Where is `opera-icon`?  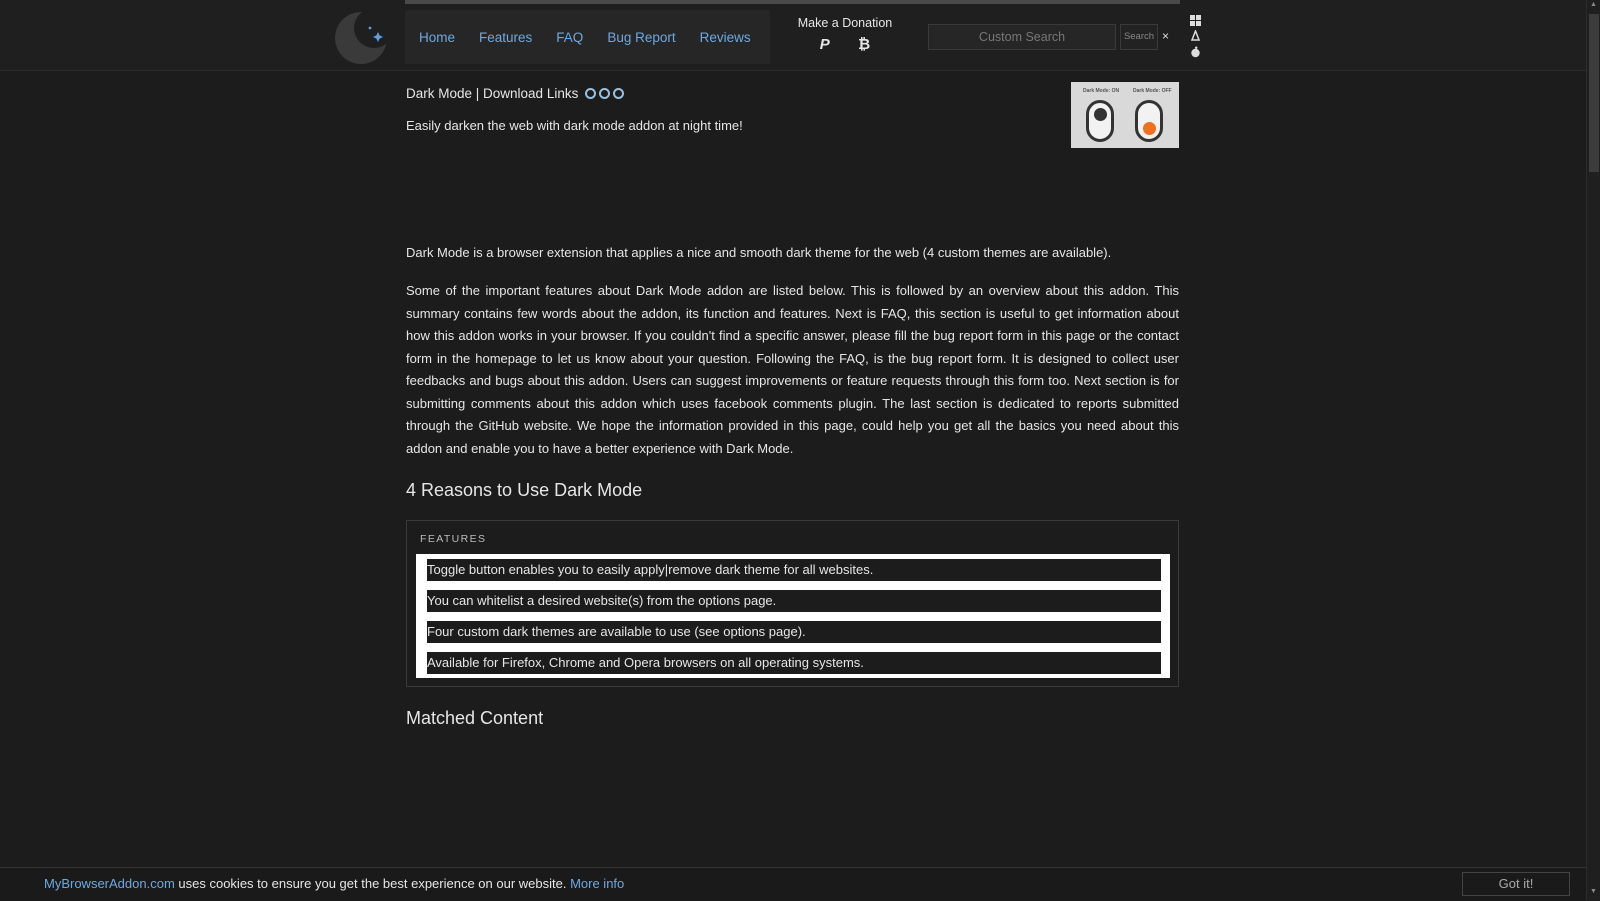
opera-icon is located at coordinates (619, 93).